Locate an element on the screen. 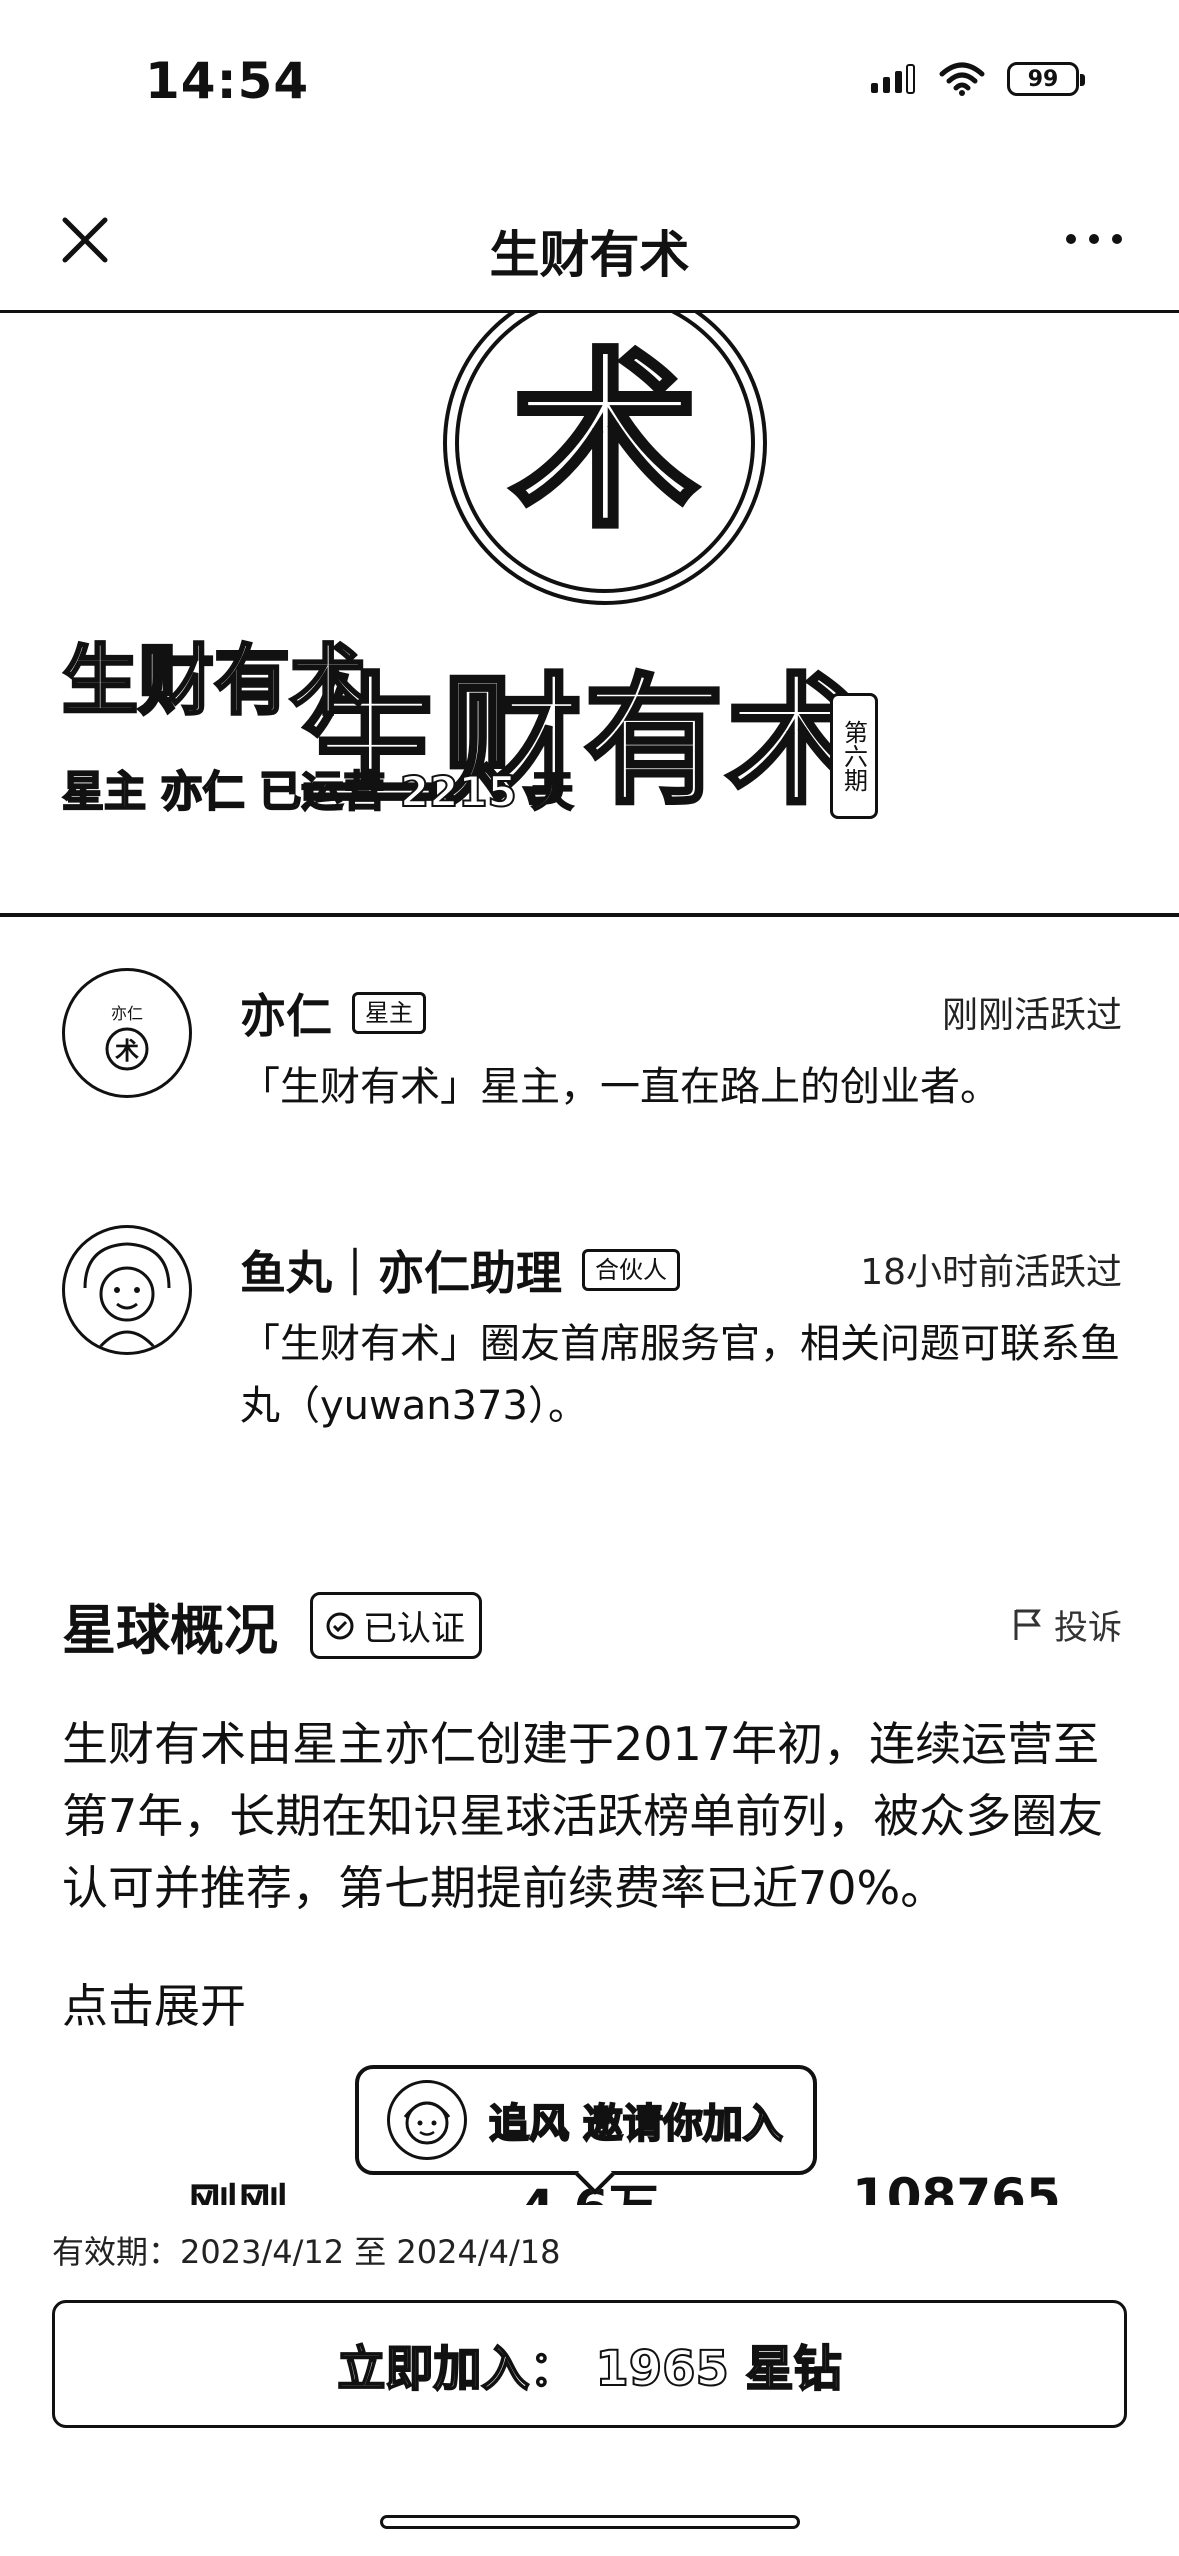  last-active: 18小时前活跃过 is located at coordinates (991, 1272).